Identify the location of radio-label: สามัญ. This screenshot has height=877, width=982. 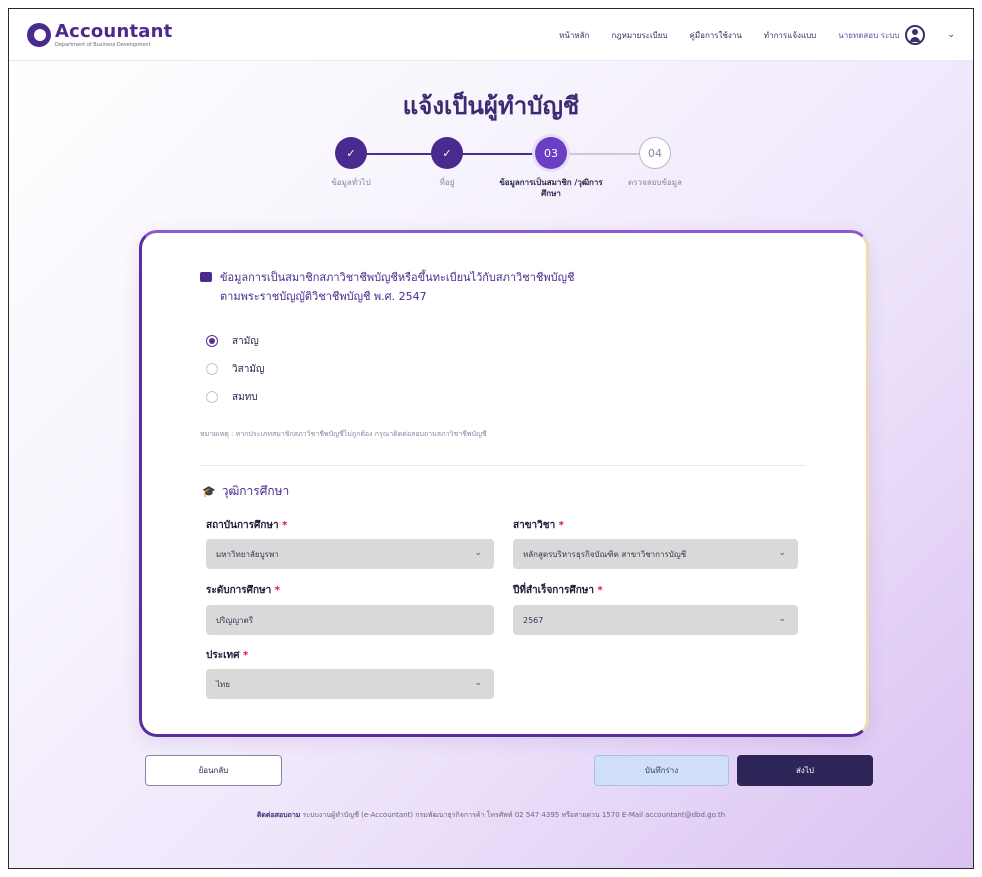
(245, 341).